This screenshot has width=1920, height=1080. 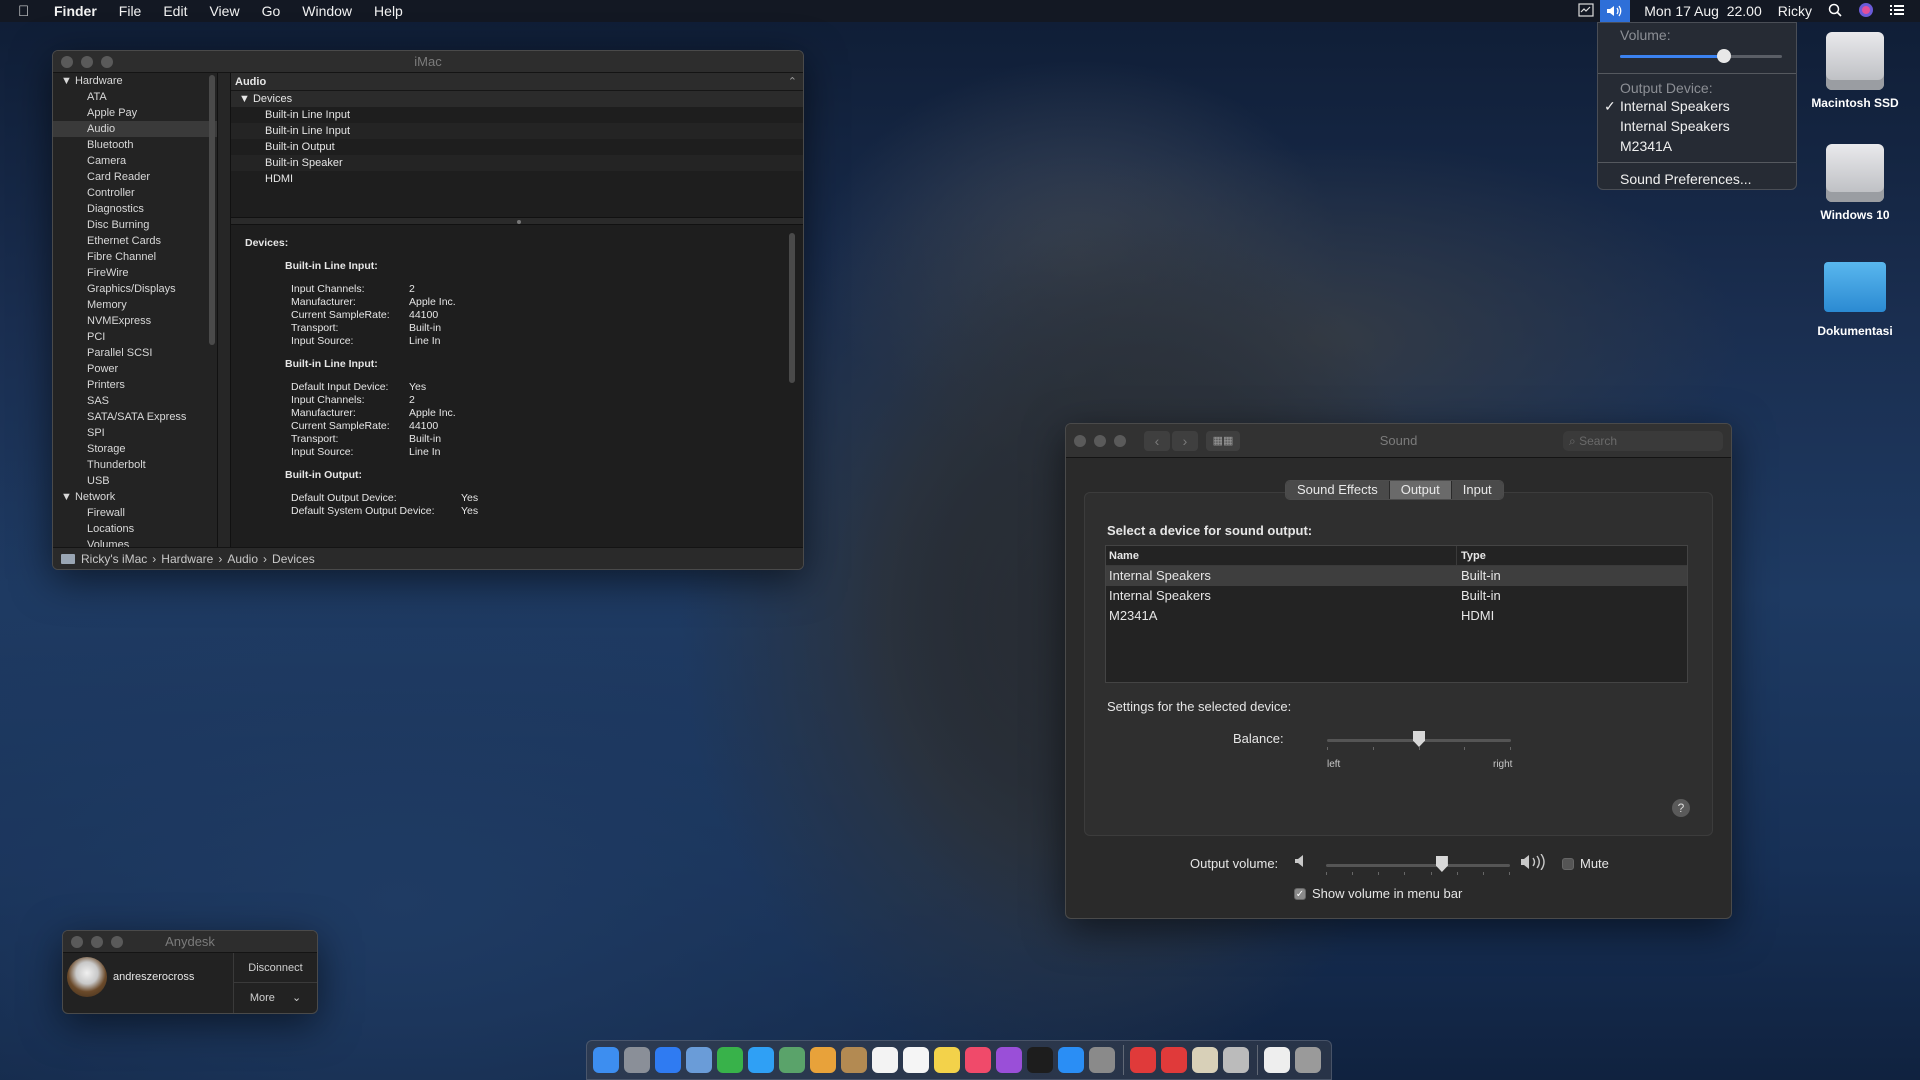 What do you see at coordinates (135, 257) in the screenshot?
I see `sidebar-item: Fibre Channel` at bounding box center [135, 257].